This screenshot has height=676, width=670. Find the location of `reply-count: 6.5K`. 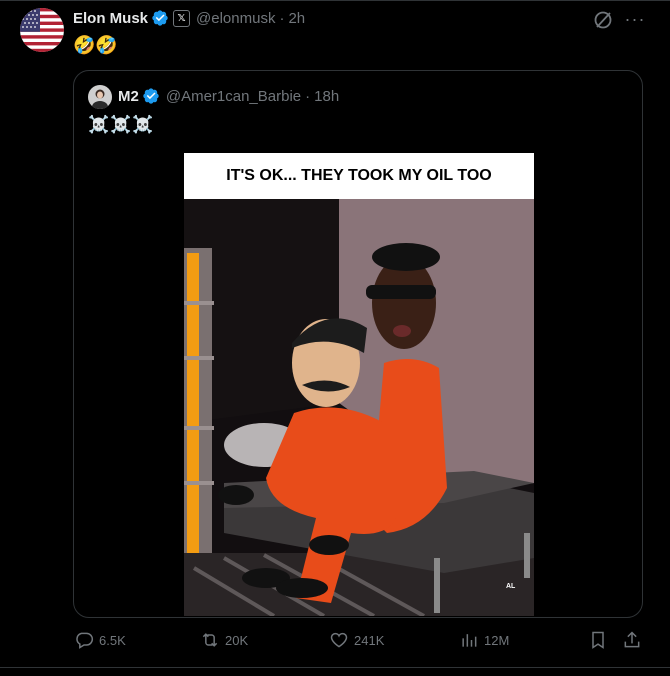

reply-count: 6.5K is located at coordinates (112, 640).